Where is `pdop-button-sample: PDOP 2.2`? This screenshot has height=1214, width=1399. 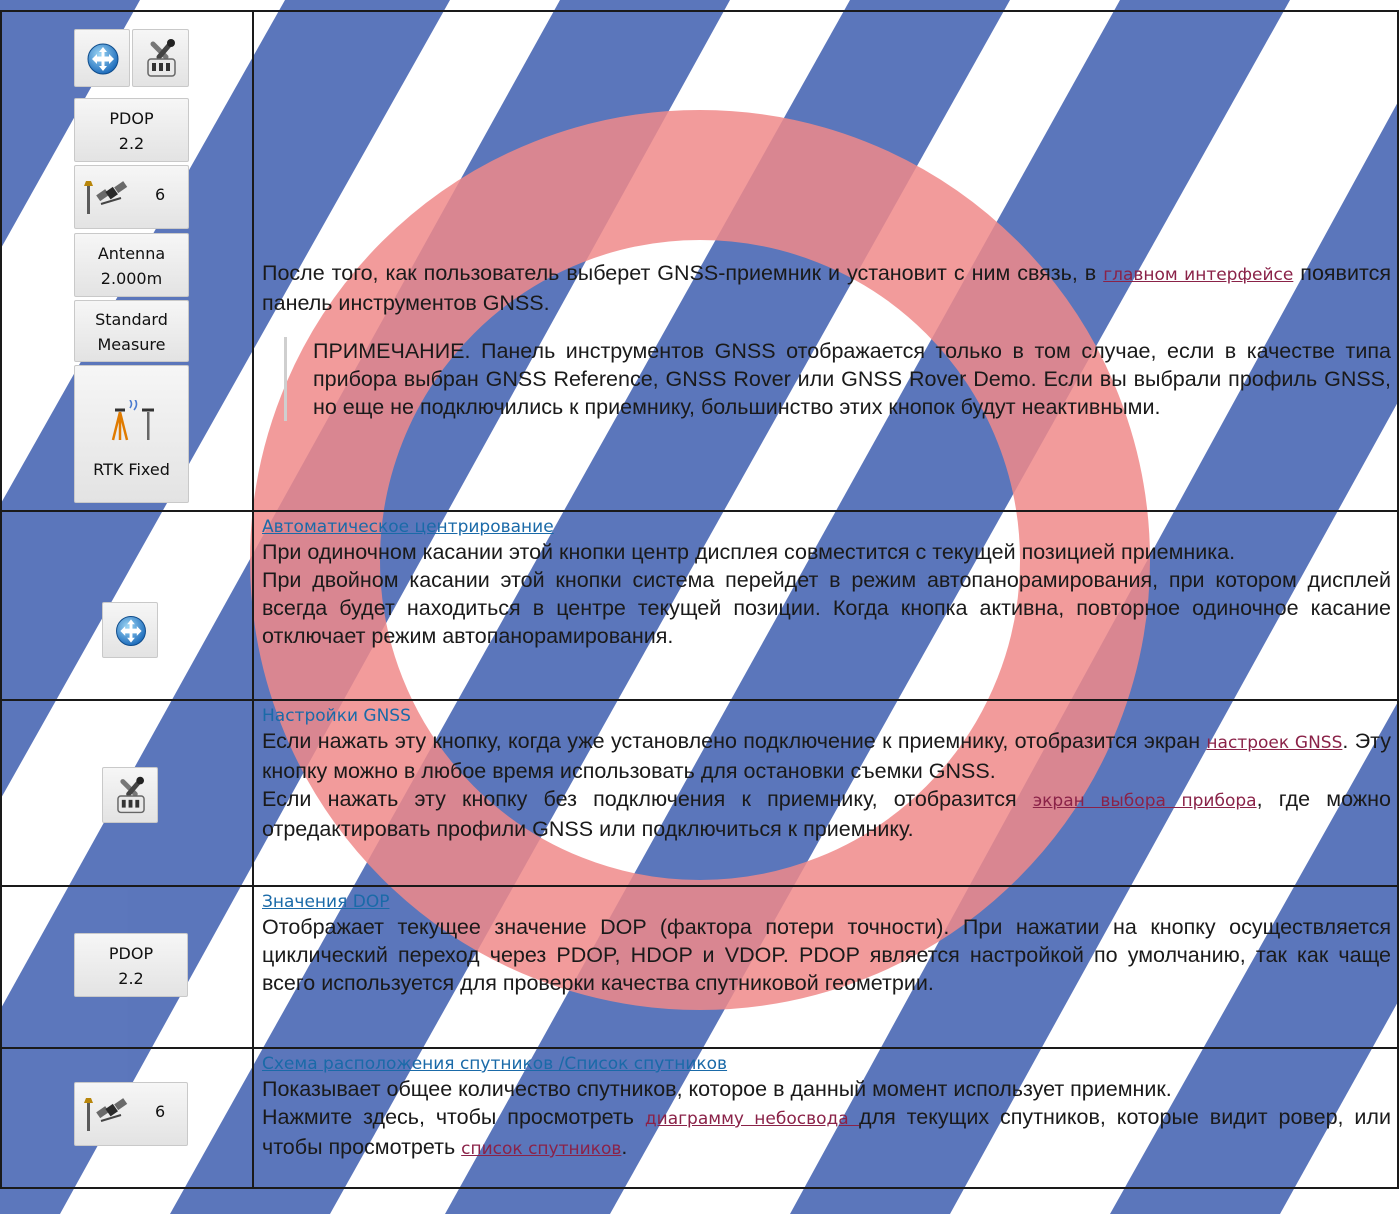
pdop-button-sample: PDOP 2.2 is located at coordinates (131, 965).